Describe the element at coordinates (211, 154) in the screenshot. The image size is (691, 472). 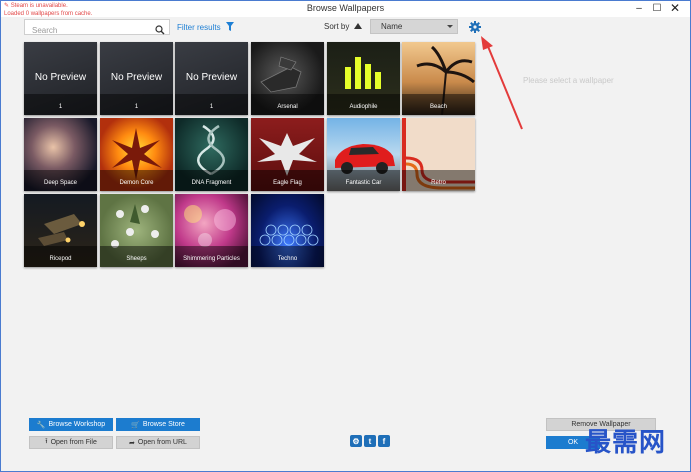
I see `wallpaper-tile: DNA Fragment` at that location.